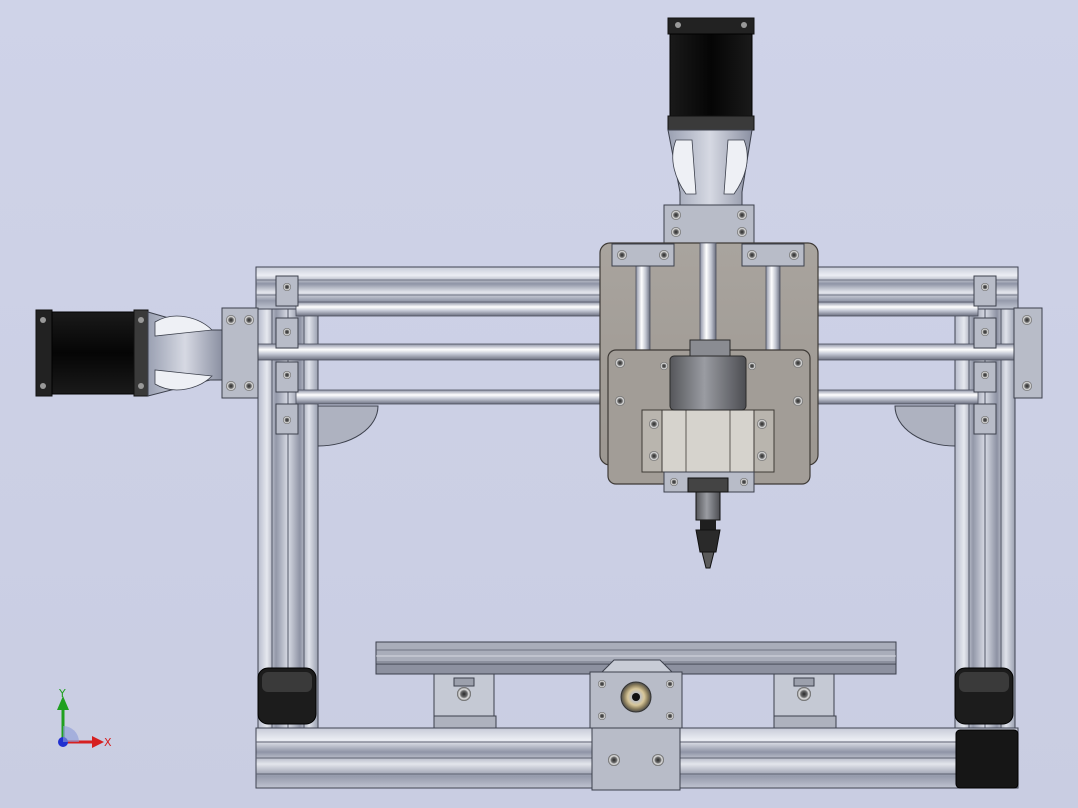 This screenshot has height=808, width=1078. I want to click on right-foot, so click(984, 696).